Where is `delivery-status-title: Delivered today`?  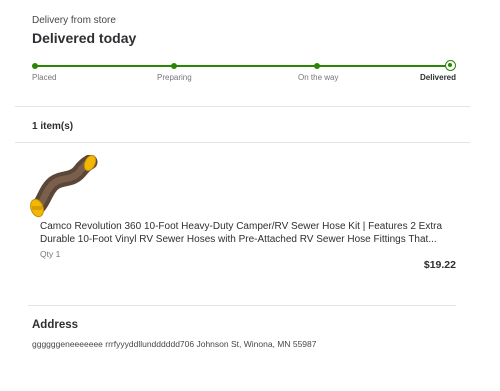 delivery-status-title: Delivered today is located at coordinates (84, 38).